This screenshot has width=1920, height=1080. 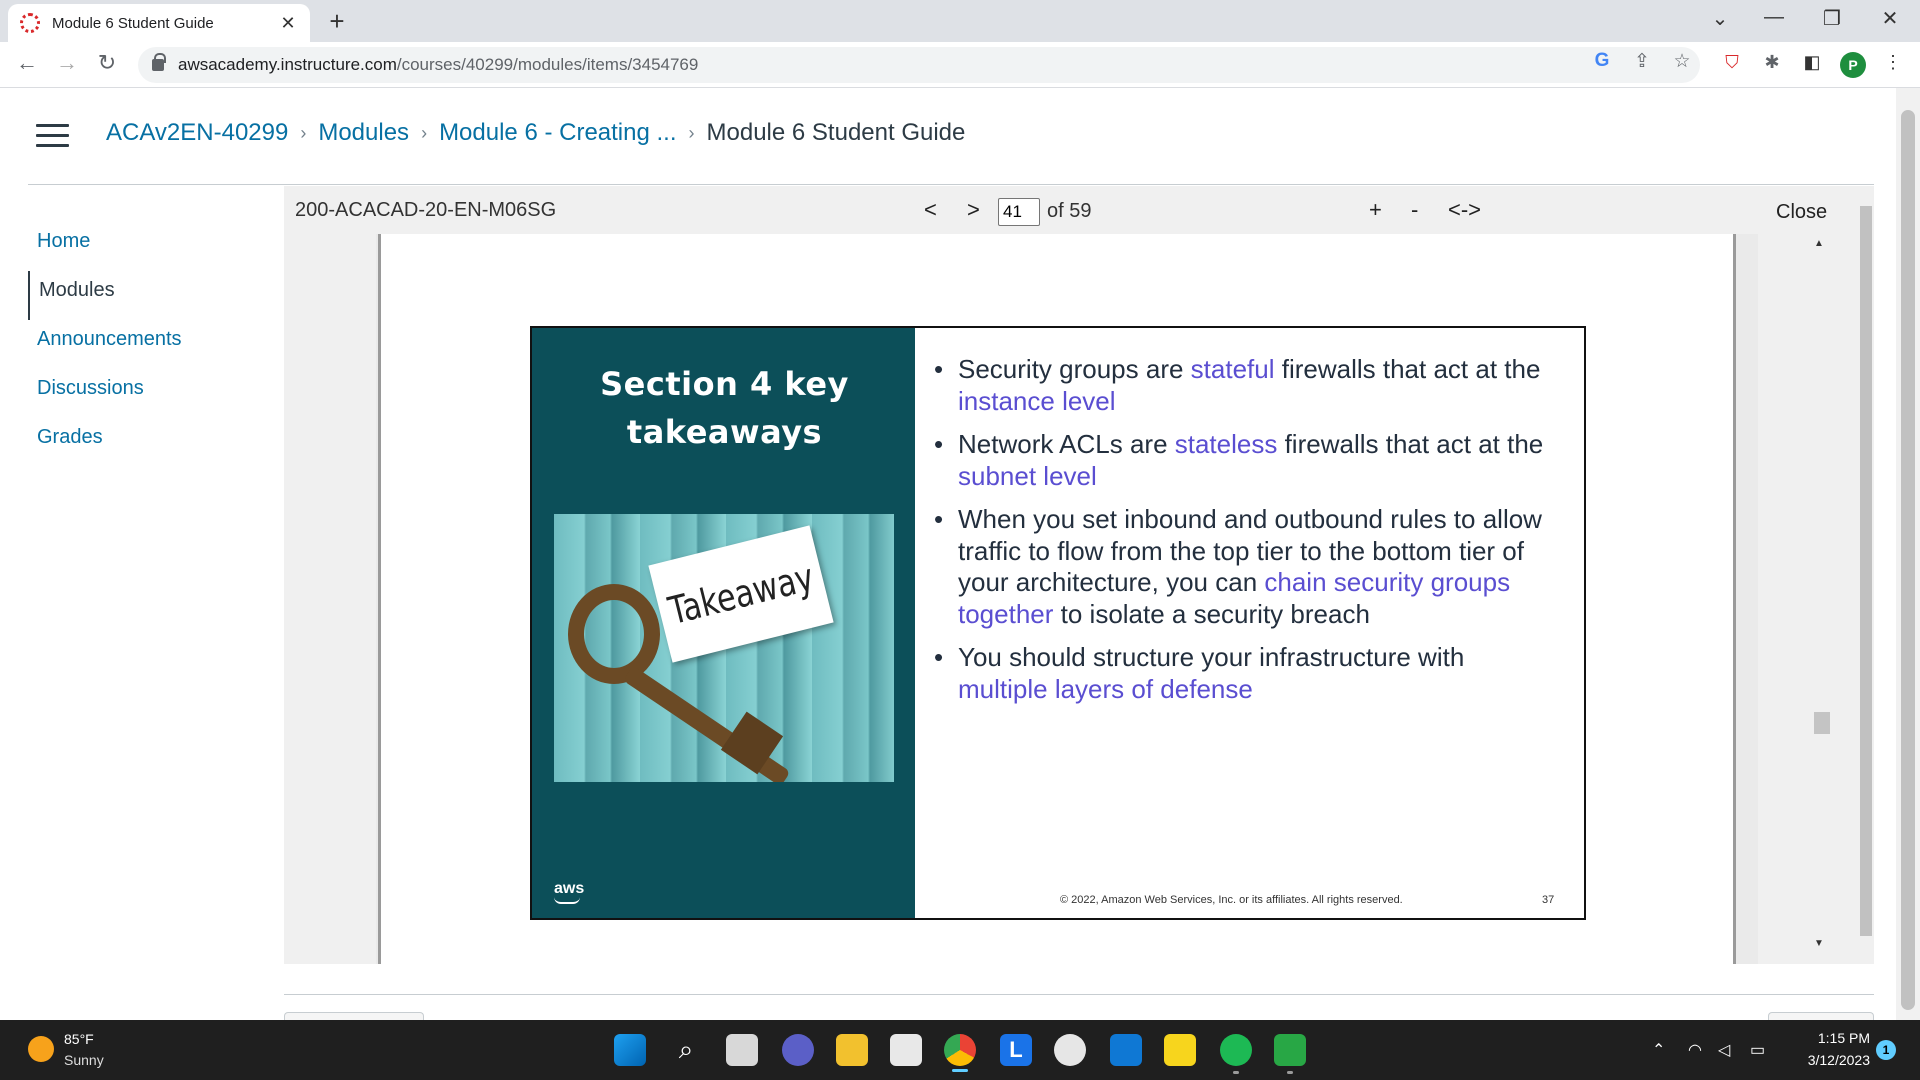 What do you see at coordinates (1720, 18) in the screenshot?
I see `tab-search-icon: ⌄` at bounding box center [1720, 18].